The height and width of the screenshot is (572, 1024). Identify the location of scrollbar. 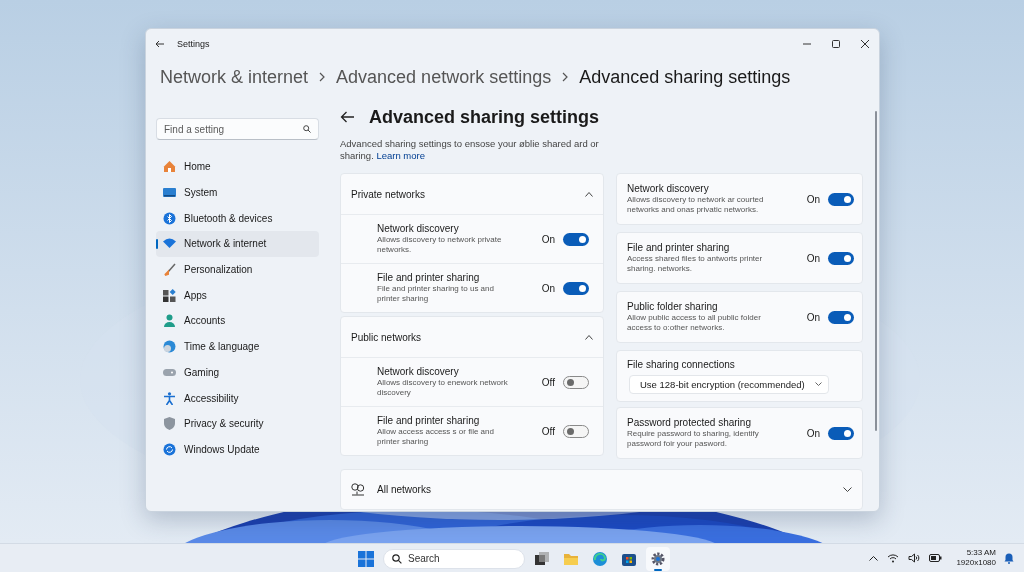
(876, 271).